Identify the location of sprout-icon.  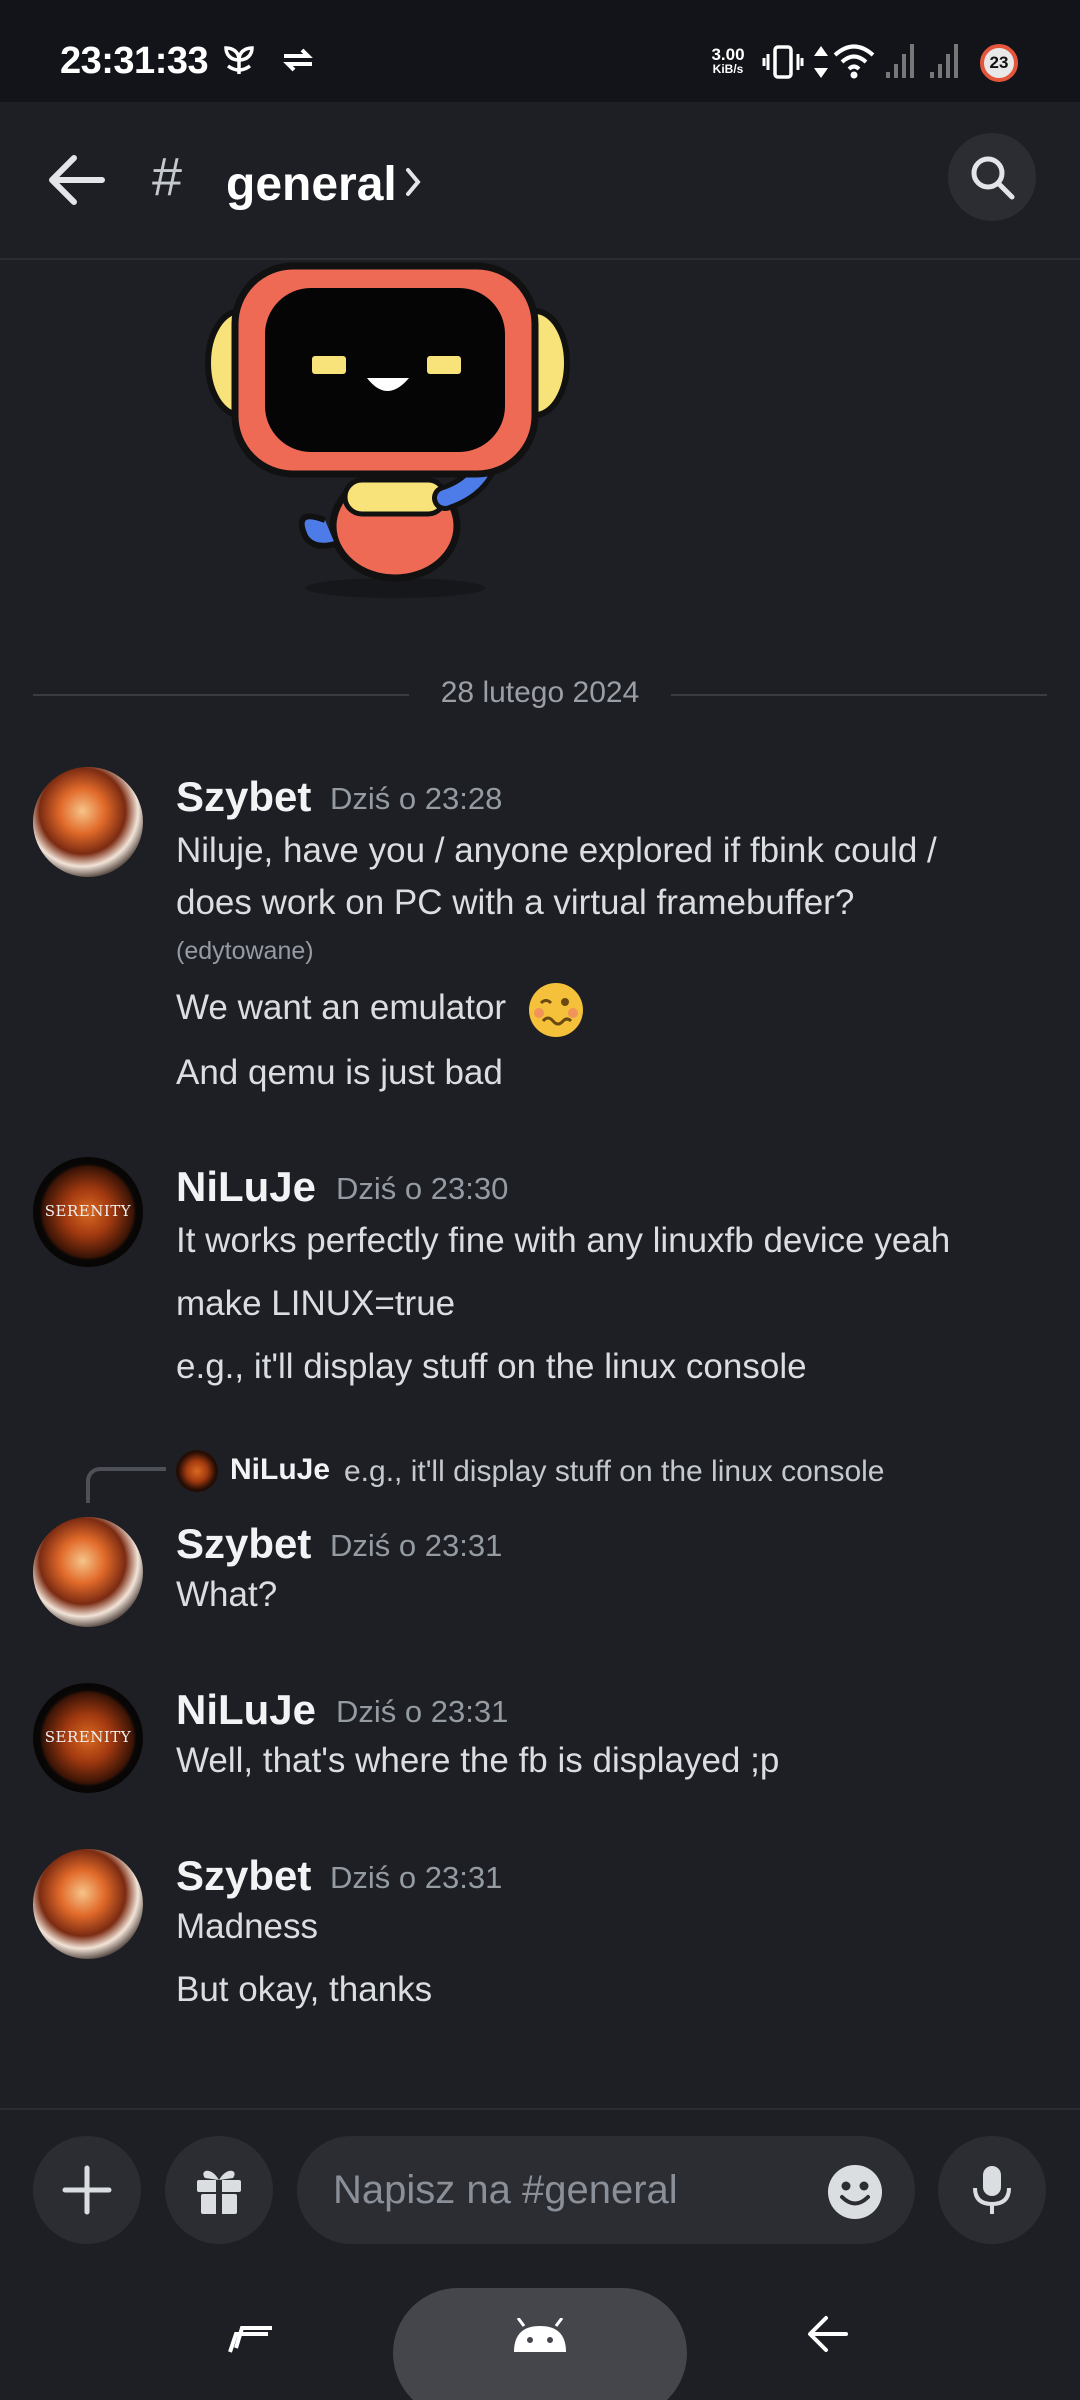
(239, 60).